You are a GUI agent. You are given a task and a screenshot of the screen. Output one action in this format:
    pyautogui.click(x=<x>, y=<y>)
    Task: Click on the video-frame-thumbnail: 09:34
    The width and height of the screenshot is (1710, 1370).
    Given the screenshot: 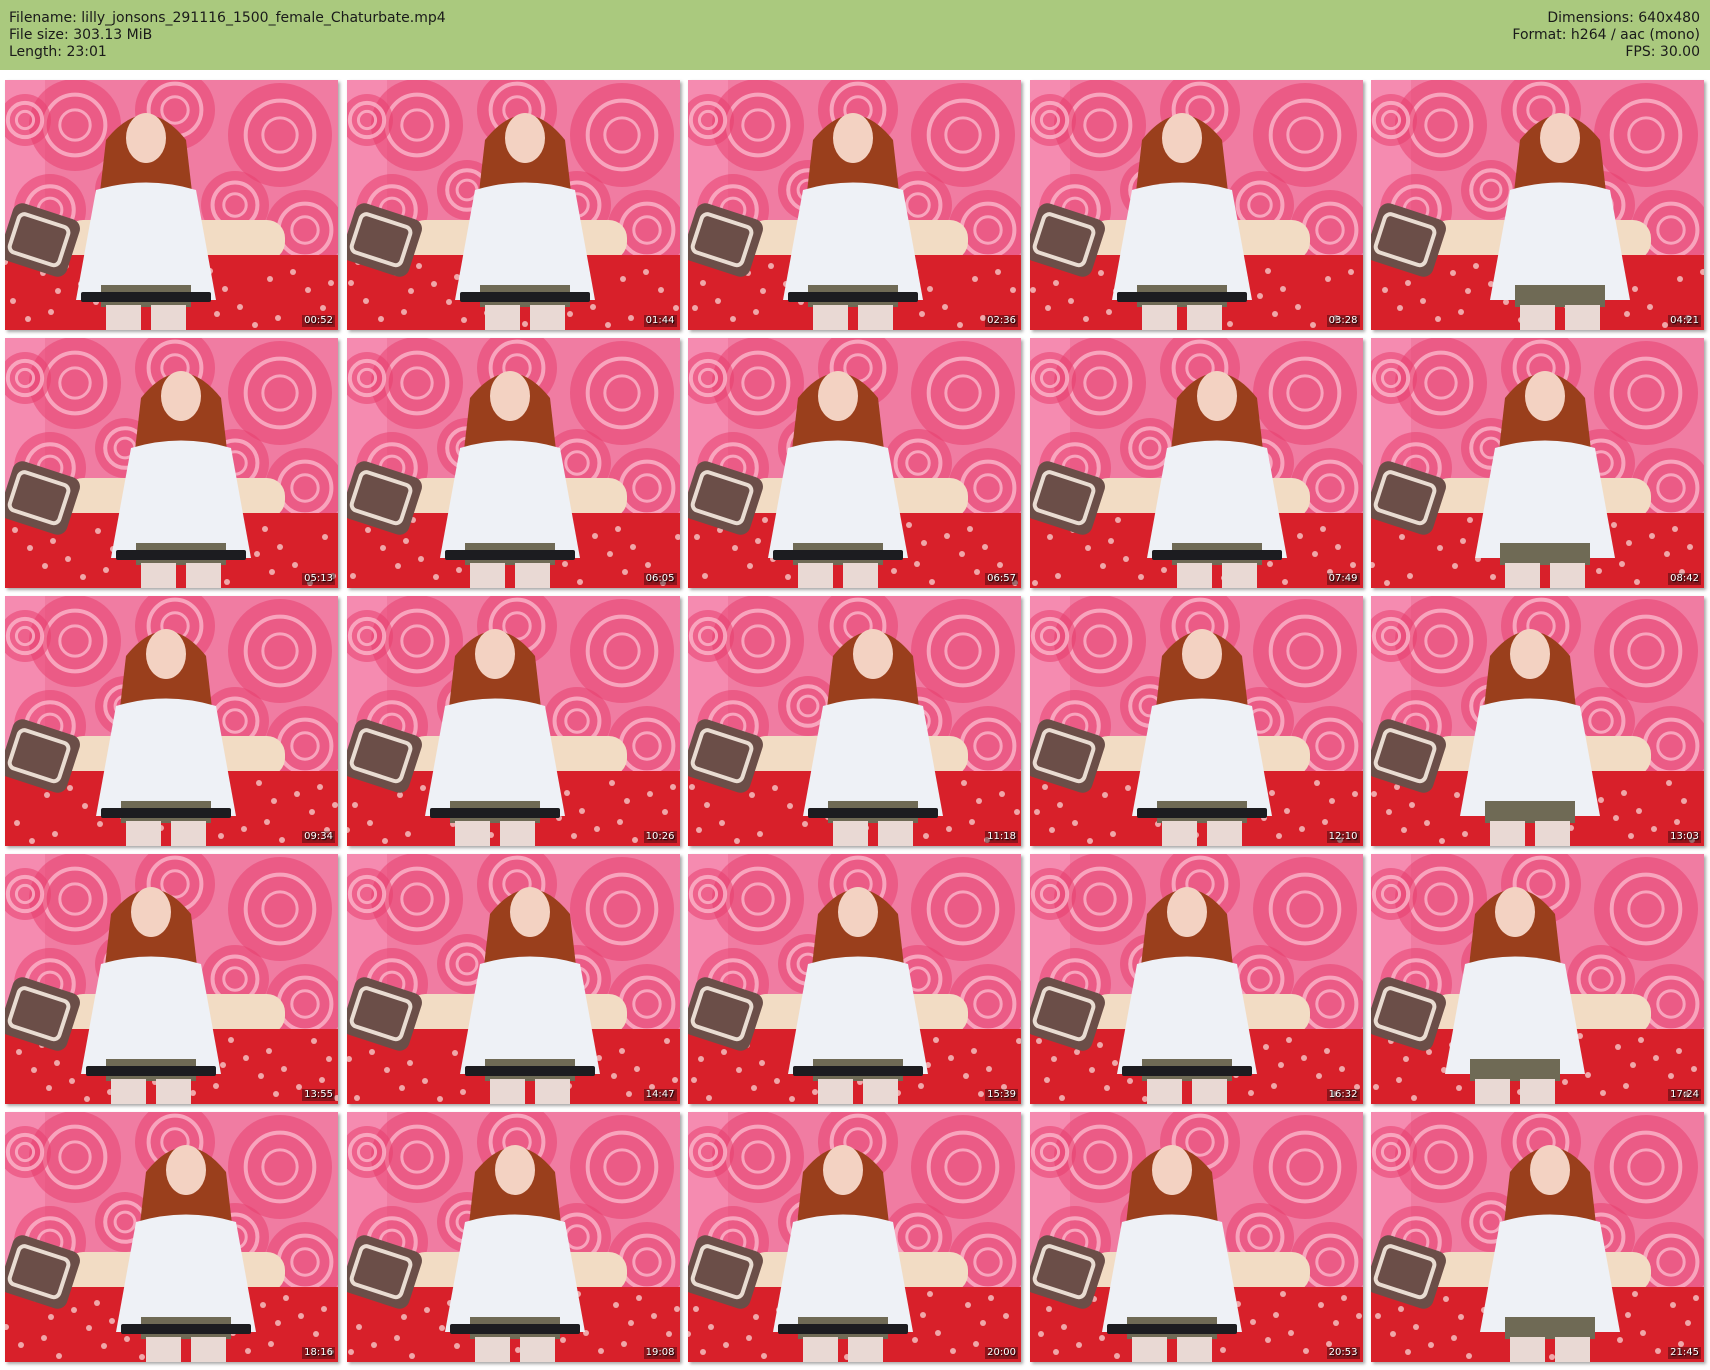 What is the action you would take?
    pyautogui.click(x=171, y=721)
    